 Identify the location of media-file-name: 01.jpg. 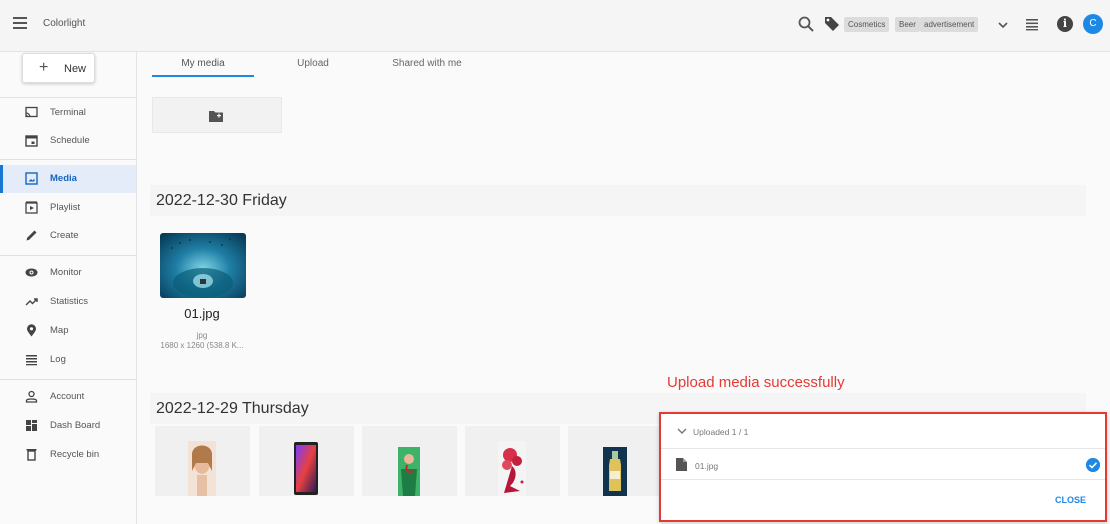
(202, 313).